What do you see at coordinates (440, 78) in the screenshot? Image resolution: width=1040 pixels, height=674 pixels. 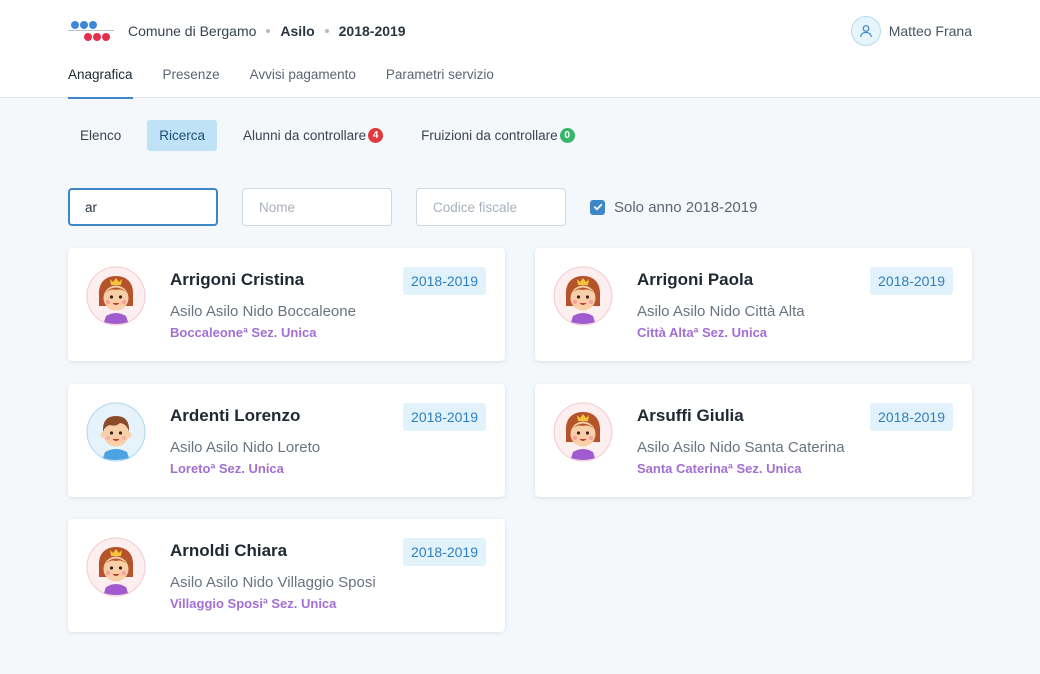 I see `tab-parametri-servizio: Parametri servizio` at bounding box center [440, 78].